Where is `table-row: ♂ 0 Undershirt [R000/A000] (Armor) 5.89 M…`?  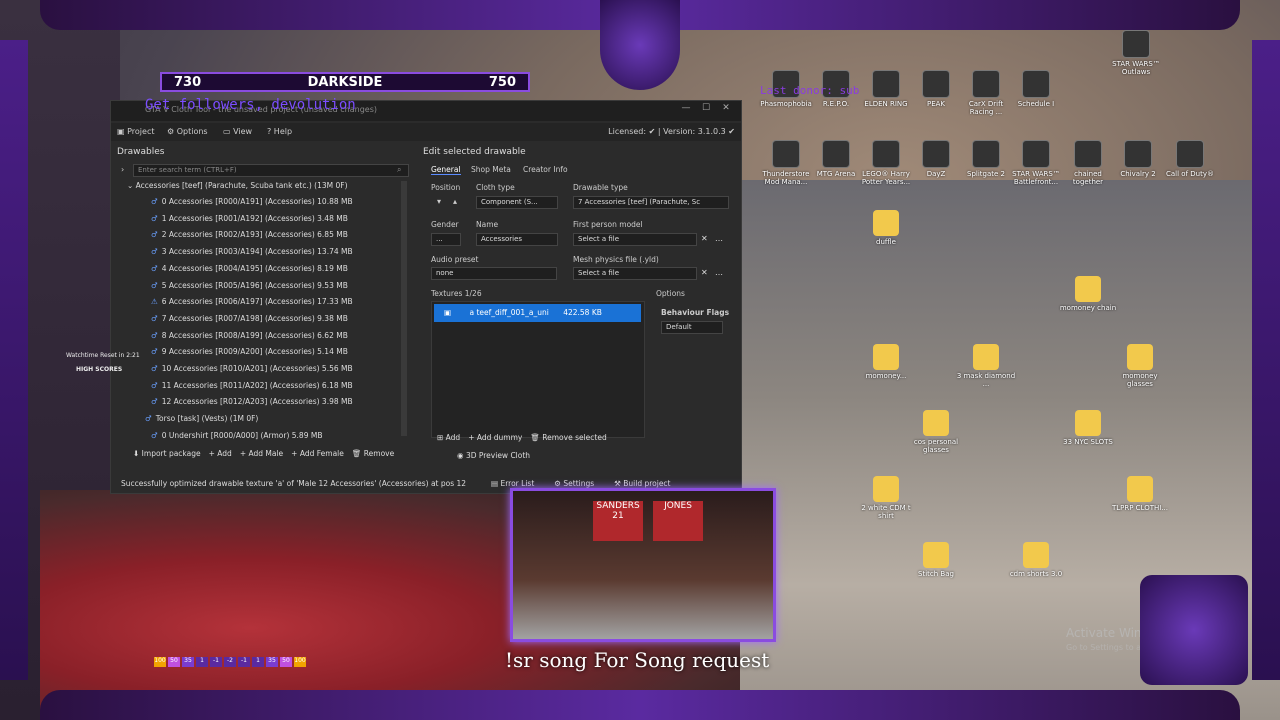
table-row: ♂ 0 Undershirt [R000/A000] (Armor) 5.89 M… is located at coordinates (236, 439).